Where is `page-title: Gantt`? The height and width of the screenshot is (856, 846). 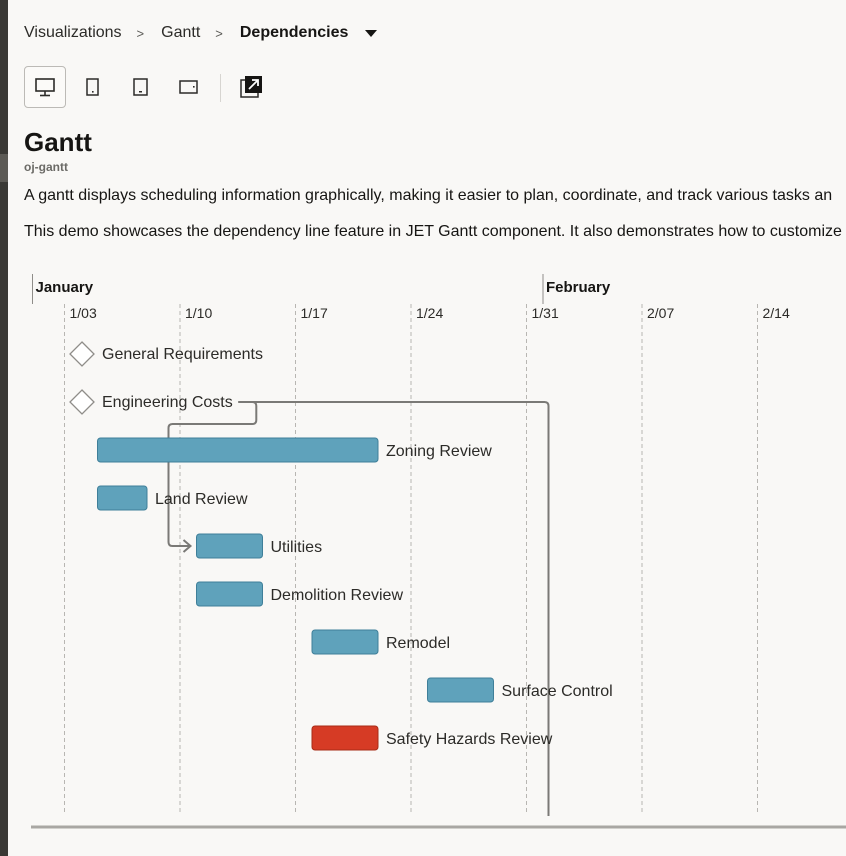 page-title: Gantt is located at coordinates (58, 142).